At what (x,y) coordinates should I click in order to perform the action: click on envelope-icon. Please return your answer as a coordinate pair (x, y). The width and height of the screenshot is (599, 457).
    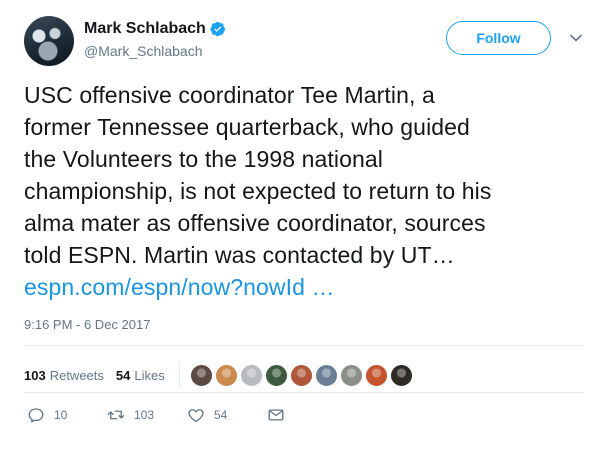
    Looking at the image, I should click on (276, 415).